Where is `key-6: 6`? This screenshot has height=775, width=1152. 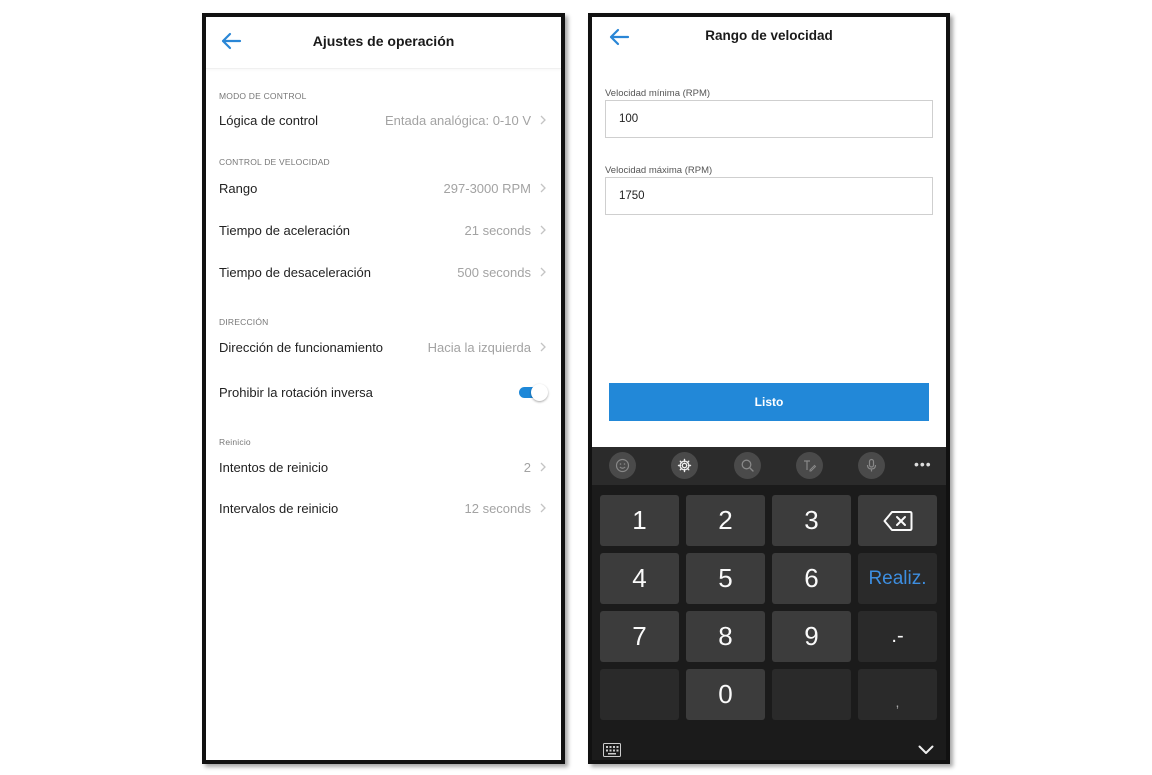 key-6: 6 is located at coordinates (811, 578).